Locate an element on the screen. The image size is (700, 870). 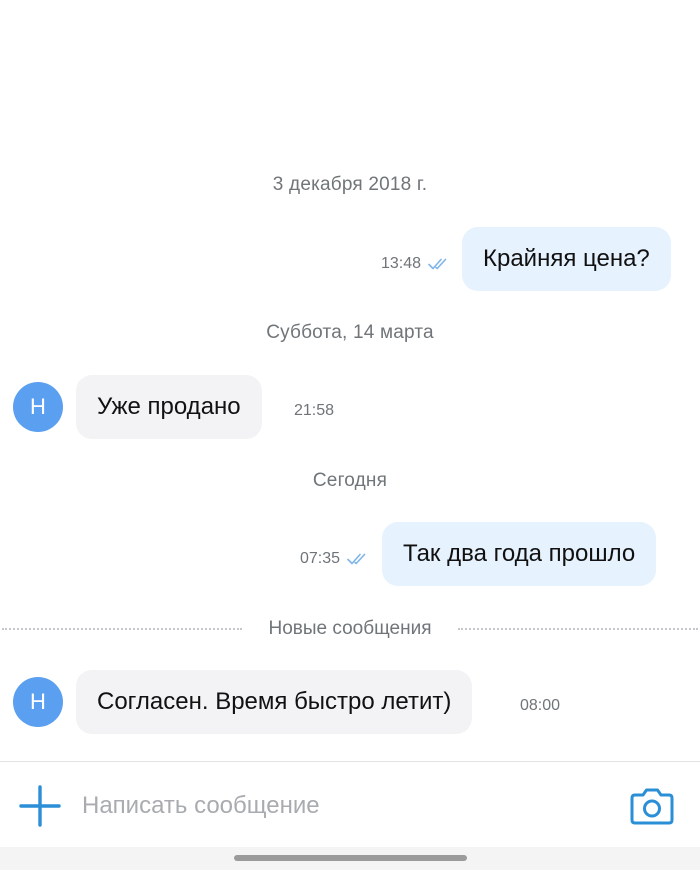
message-meta: 21:58 is located at coordinates (314, 411).